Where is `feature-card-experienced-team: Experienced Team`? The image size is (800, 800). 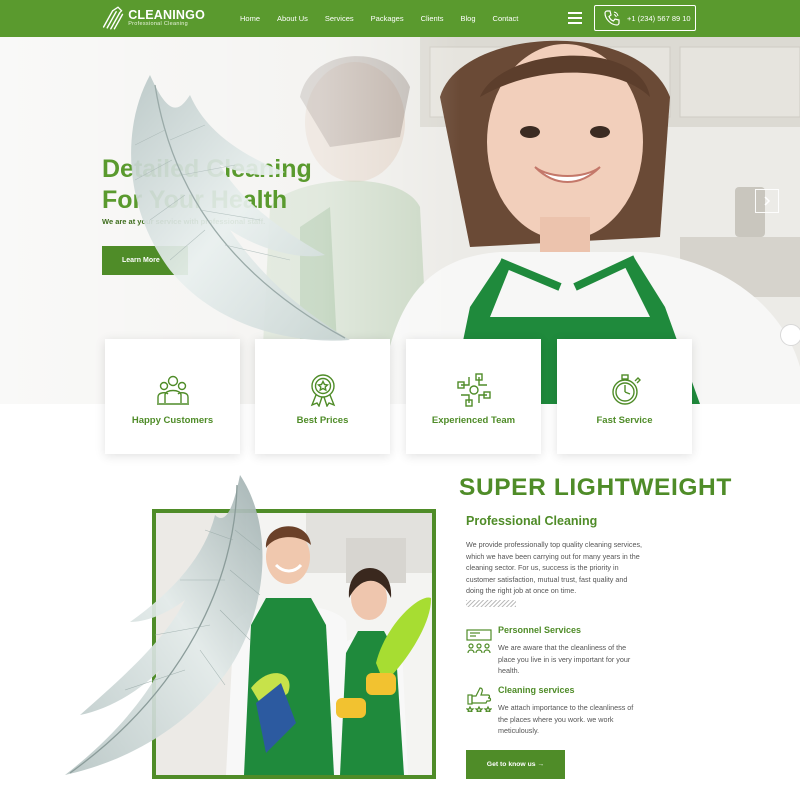
feature-card-experienced-team: Experienced Team is located at coordinates (473, 396).